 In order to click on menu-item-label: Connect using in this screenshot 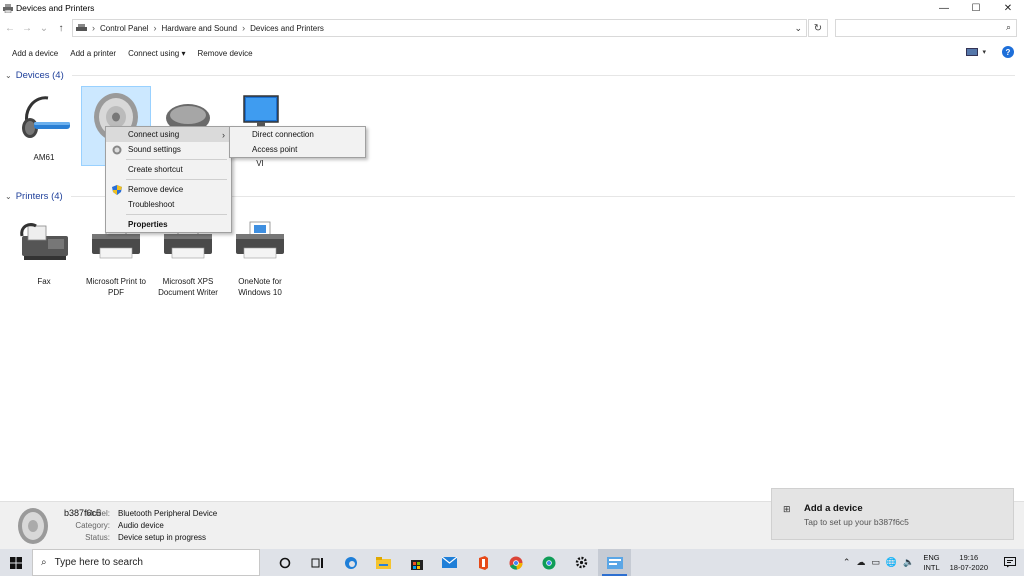, I will do `click(154, 134)`.